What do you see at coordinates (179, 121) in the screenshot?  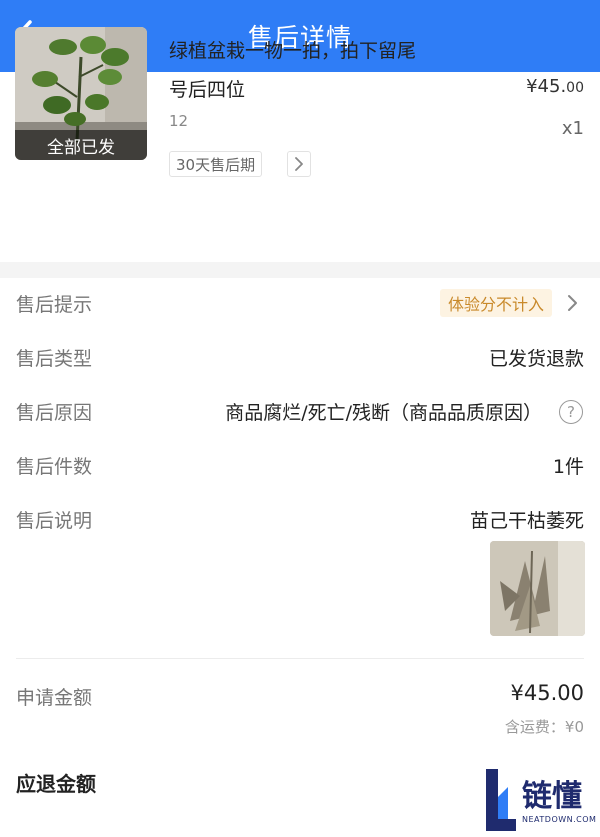 I see `product-spec: 12` at bounding box center [179, 121].